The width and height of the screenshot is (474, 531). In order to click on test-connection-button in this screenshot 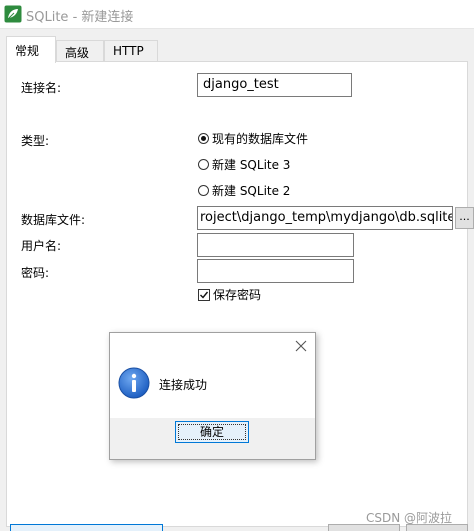, I will do `click(86, 527)`.